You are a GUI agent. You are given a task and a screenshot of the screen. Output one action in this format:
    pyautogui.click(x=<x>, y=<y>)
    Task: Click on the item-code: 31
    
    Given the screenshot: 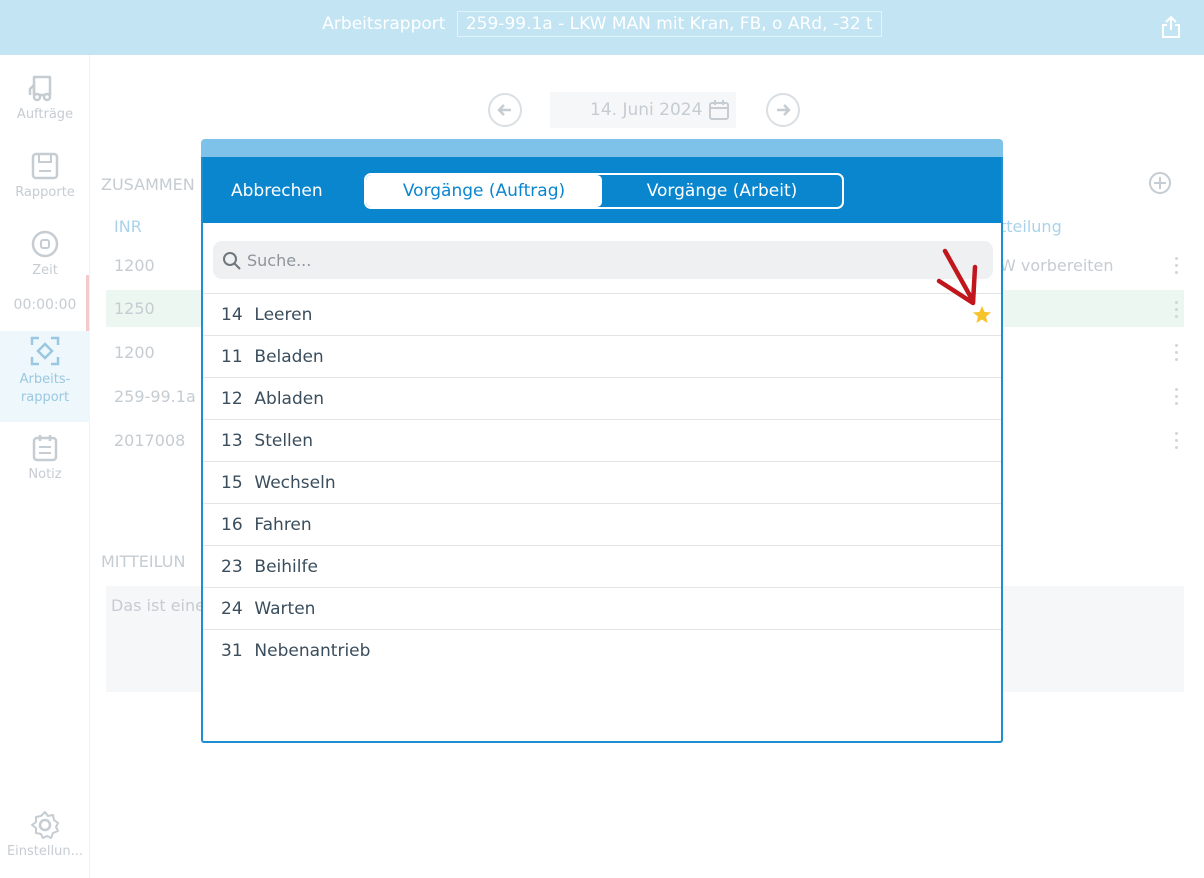 What is the action you would take?
    pyautogui.click(x=232, y=651)
    